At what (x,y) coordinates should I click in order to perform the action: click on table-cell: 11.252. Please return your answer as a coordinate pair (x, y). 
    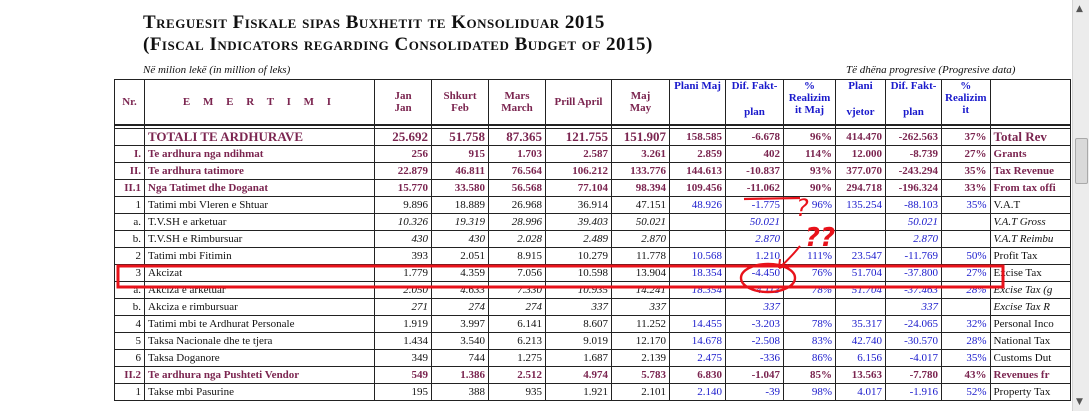
    Looking at the image, I should click on (640, 324).